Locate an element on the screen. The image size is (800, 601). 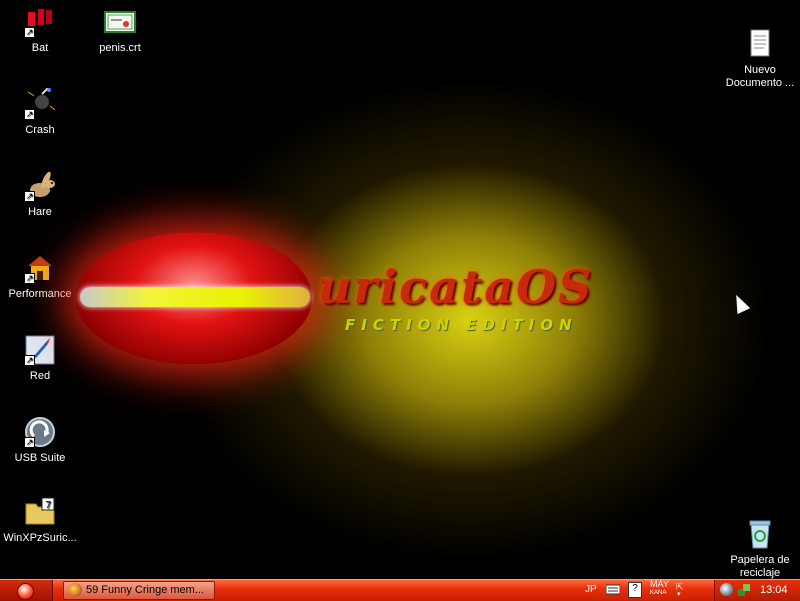
firefox-icon is located at coordinates (75, 590).